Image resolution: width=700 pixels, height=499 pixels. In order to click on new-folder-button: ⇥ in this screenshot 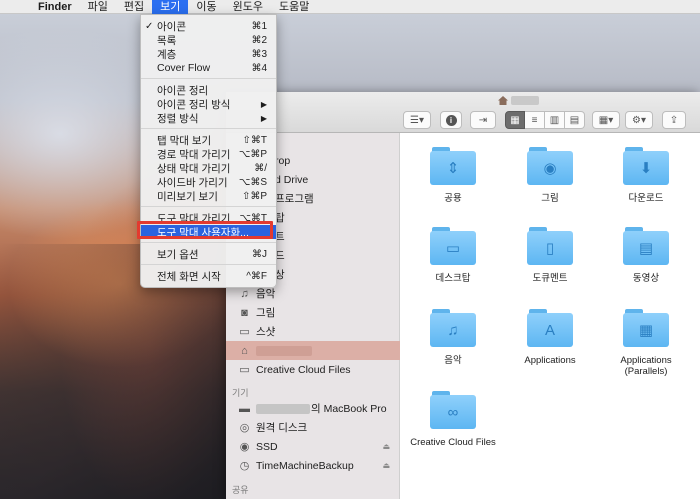, I will do `click(483, 120)`.